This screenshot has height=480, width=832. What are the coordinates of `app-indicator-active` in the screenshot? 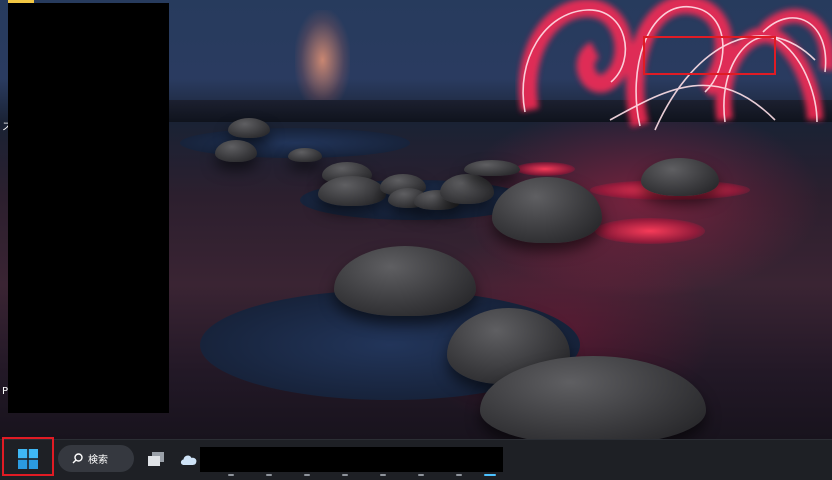 It's located at (490, 475).